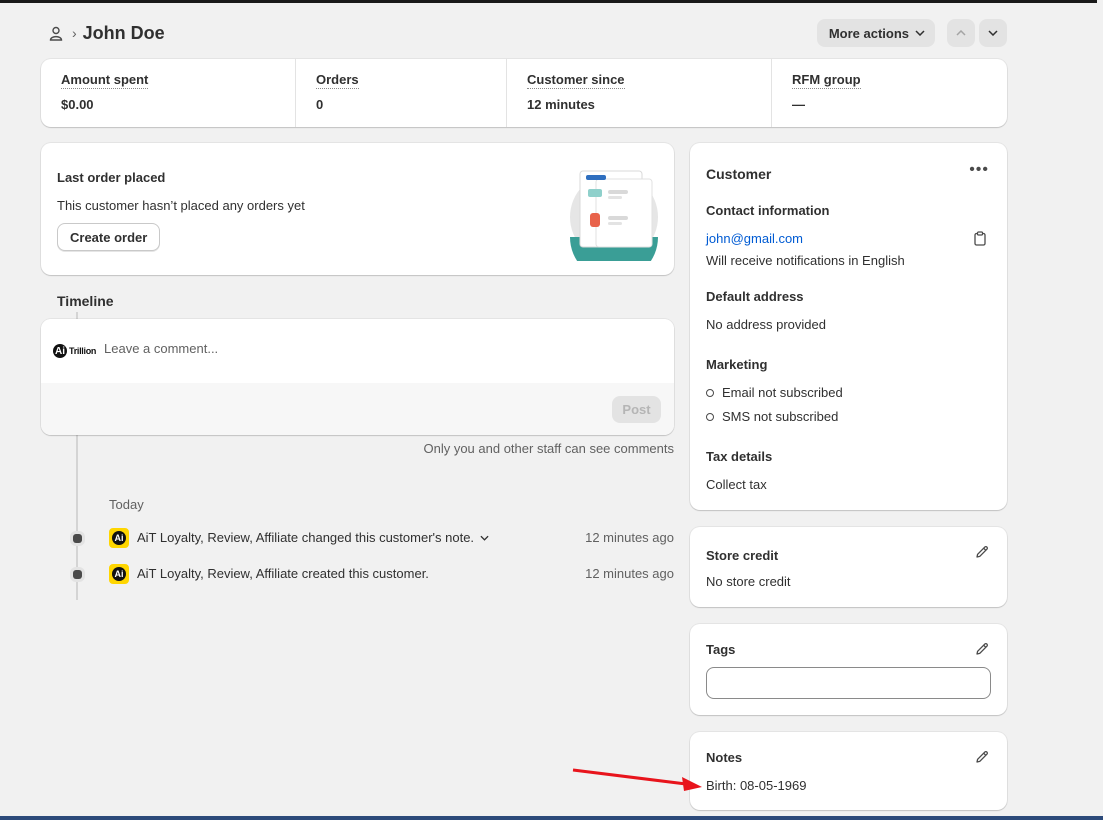 The image size is (1103, 820). Describe the element at coordinates (83, 351) in the screenshot. I see `logo-text: Trillion` at that location.